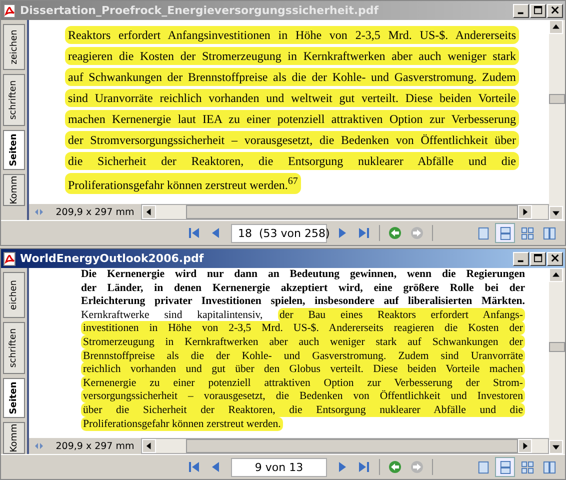  I want to click on text-line: über die Sicherheit der Reaktoren, die Entsorgung nuklearer Abfälle und die, so click(303, 411).